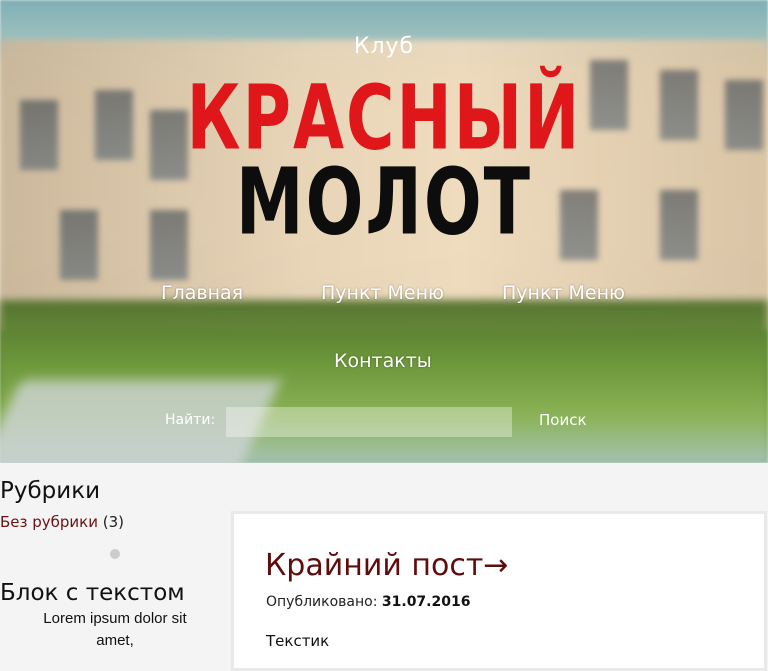 The height and width of the screenshot is (671, 768). I want to click on published-date: 31.07.2016, so click(426, 602).